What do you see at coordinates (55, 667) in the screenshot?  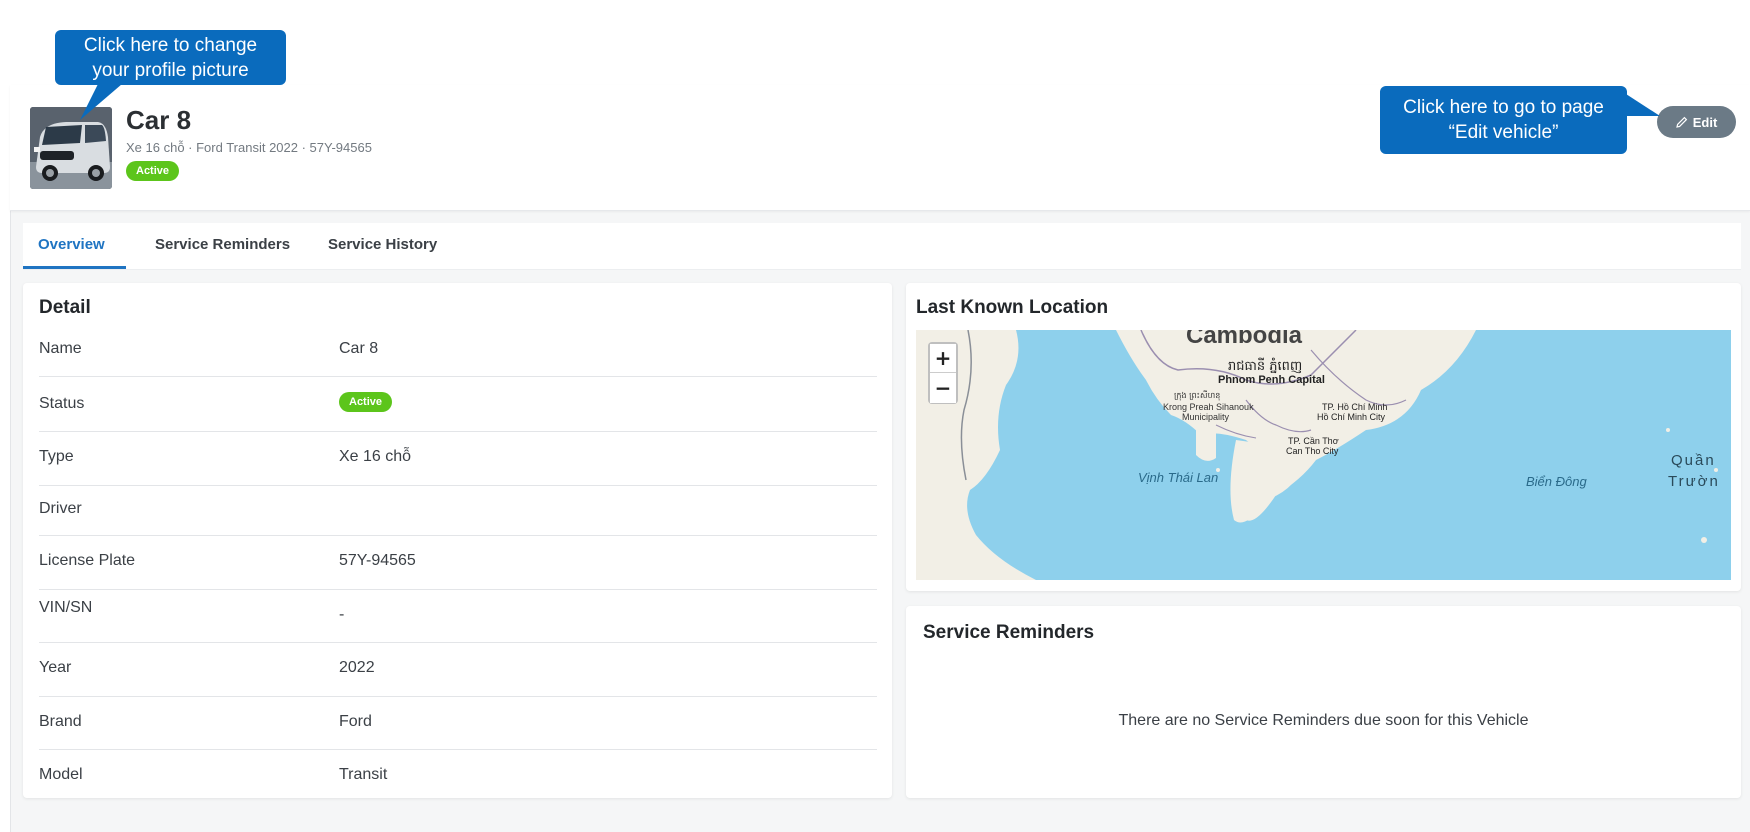 I see `detail-label: Year` at bounding box center [55, 667].